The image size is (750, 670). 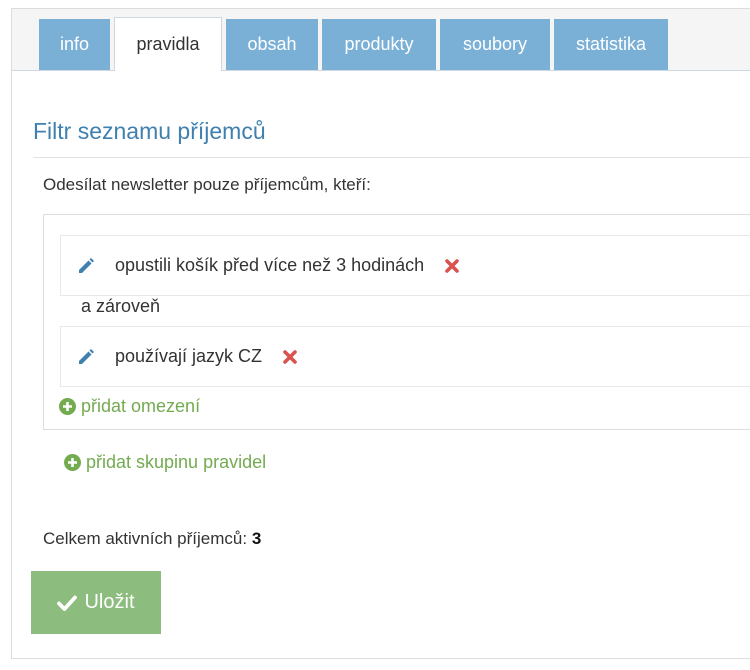 I want to click on tab-info: info, so click(x=74, y=44).